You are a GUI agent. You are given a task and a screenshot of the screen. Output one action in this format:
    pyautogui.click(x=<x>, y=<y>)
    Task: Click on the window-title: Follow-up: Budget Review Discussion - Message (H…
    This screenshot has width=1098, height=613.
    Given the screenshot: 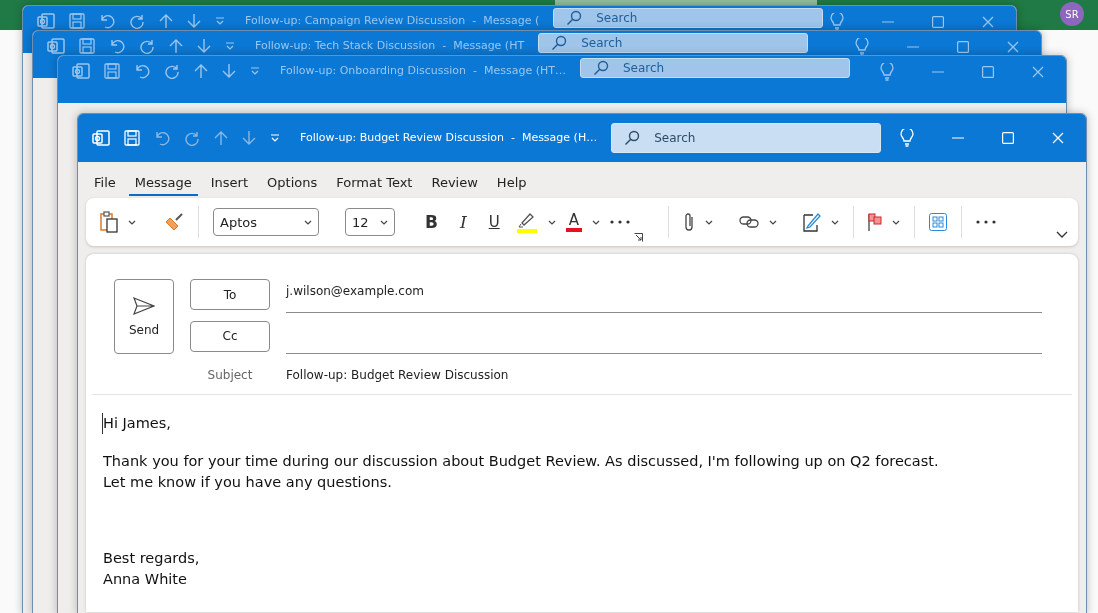 What is the action you would take?
    pyautogui.click(x=449, y=138)
    